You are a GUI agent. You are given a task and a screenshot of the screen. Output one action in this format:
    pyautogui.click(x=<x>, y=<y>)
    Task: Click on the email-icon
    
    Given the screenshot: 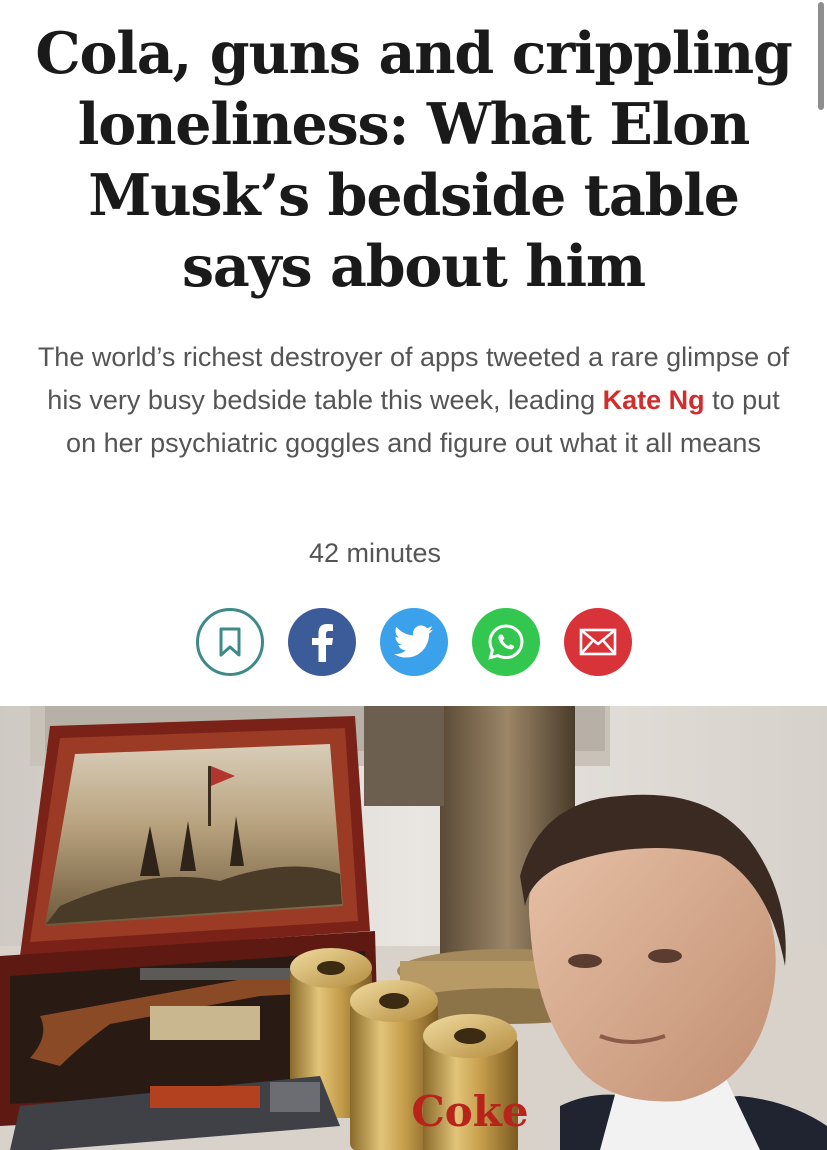 What is the action you would take?
    pyautogui.click(x=598, y=642)
    